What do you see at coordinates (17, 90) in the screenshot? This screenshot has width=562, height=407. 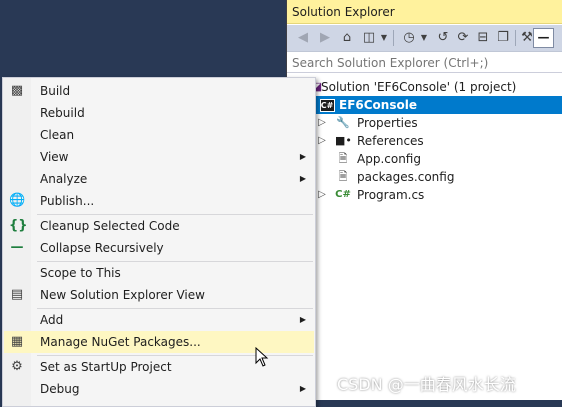 I see `build-icon: ▩` at bounding box center [17, 90].